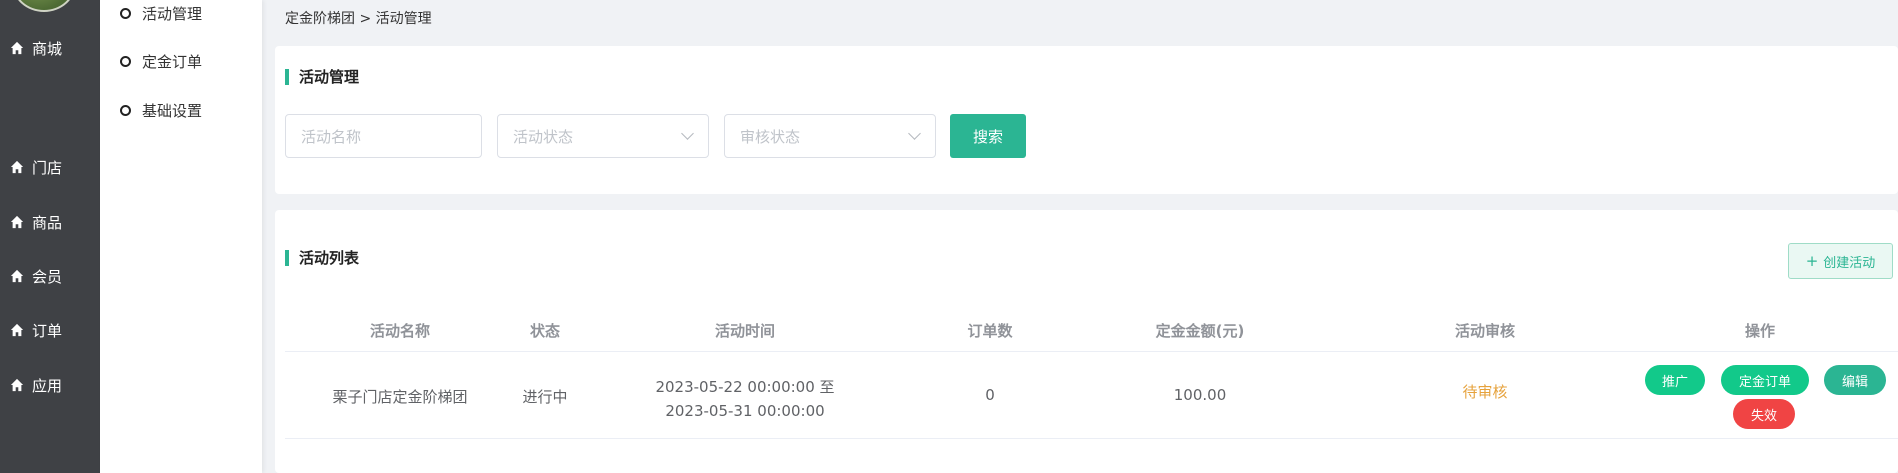  I want to click on time-end: 2023-05-31 00:00:00, so click(745, 411).